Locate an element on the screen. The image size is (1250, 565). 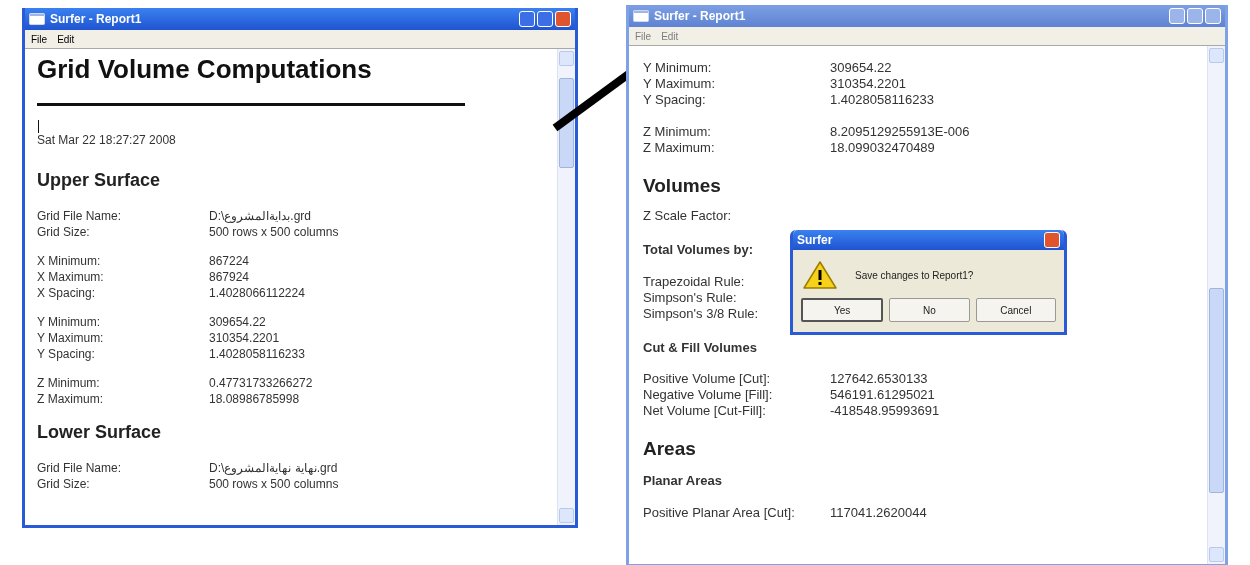
field-value: 867224 is located at coordinates (229, 261).